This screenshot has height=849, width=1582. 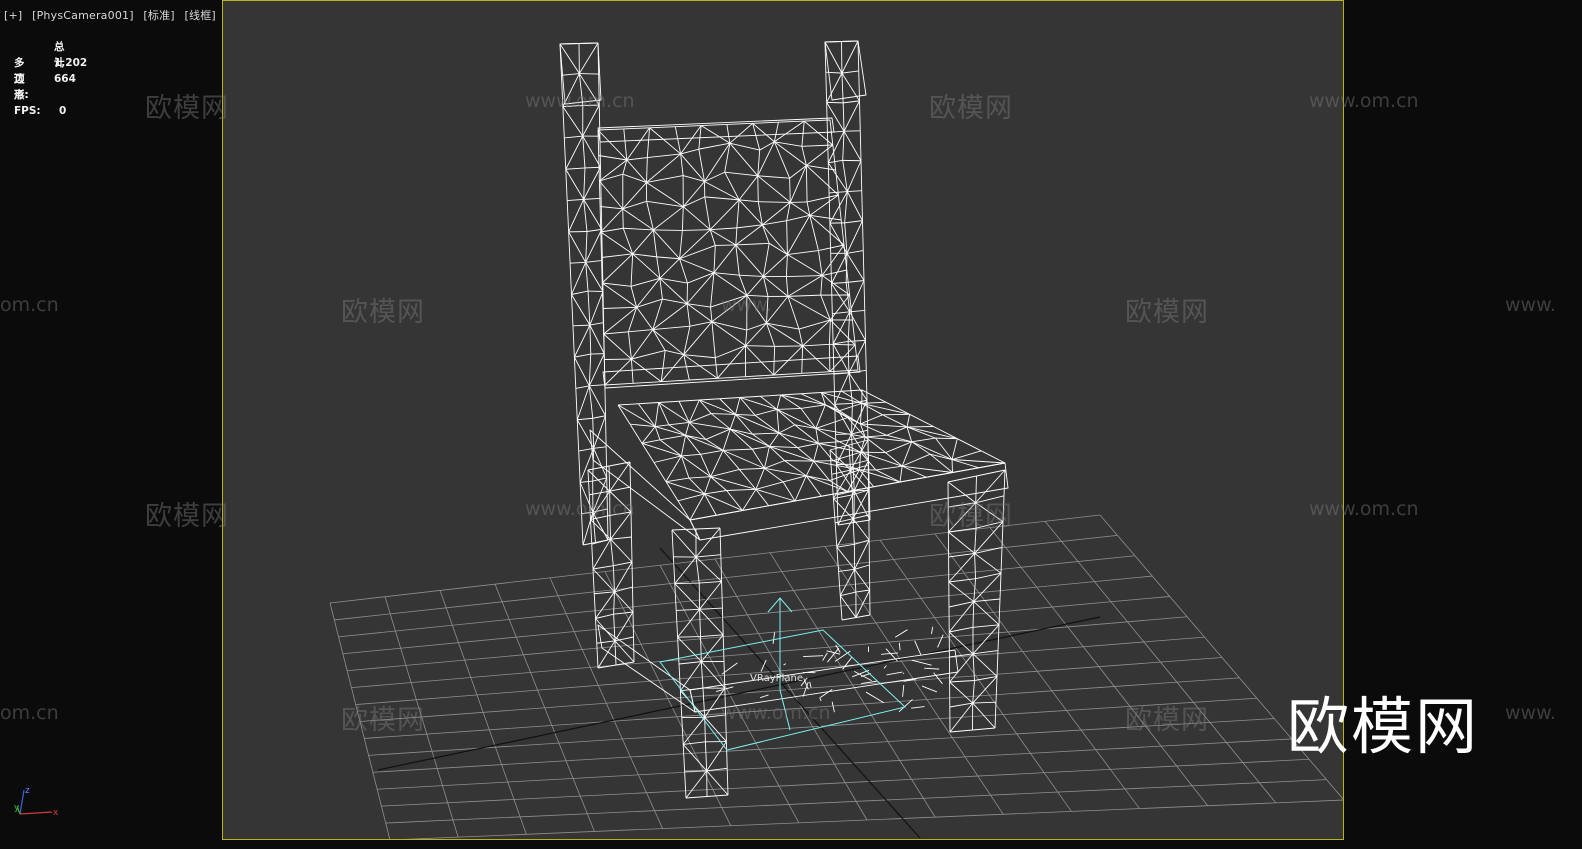 I want to click on fps-value: 0, so click(x=63, y=111).